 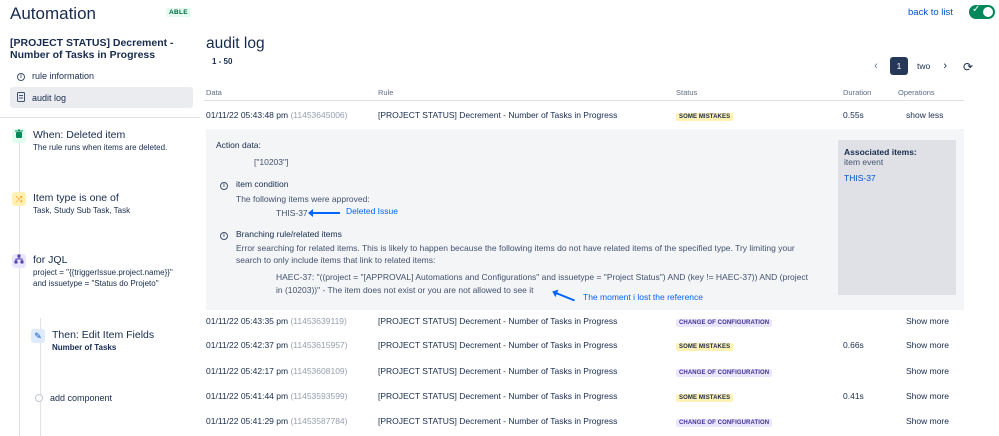 I want to click on row-date: 01/11/22 05:41:44 pm (11453593599), so click(x=277, y=396).